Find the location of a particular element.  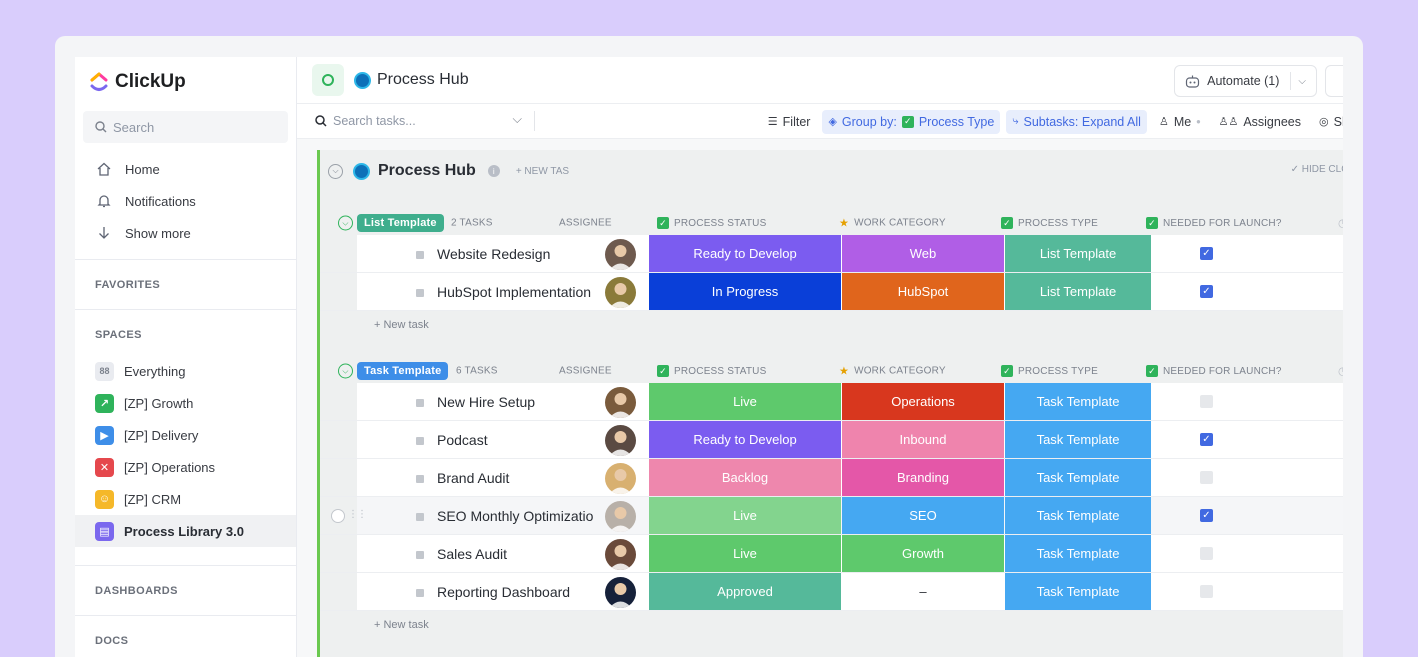

space-delivery: ▶ [ZP] Delivery is located at coordinates (185, 435).